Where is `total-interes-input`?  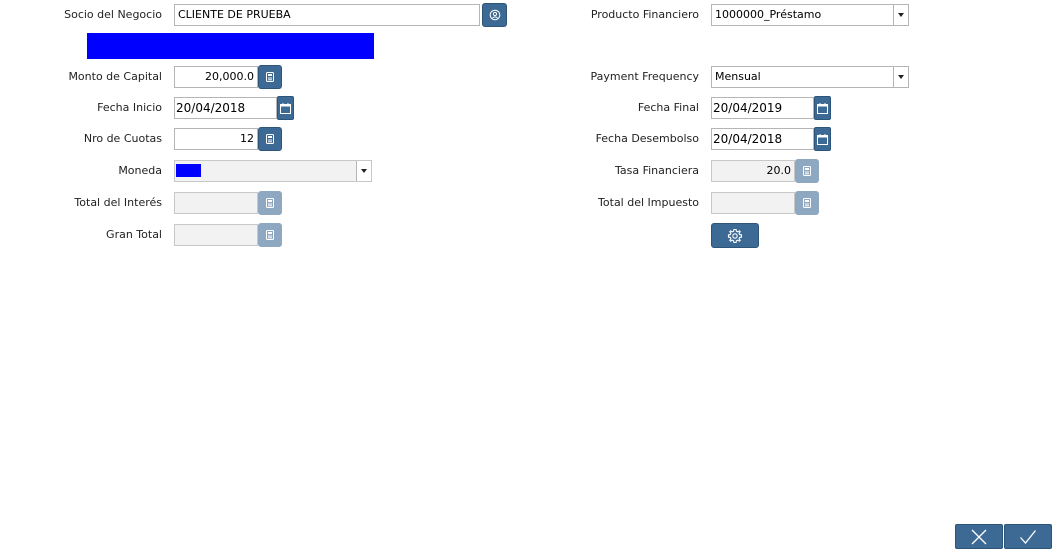 total-interes-input is located at coordinates (216, 203).